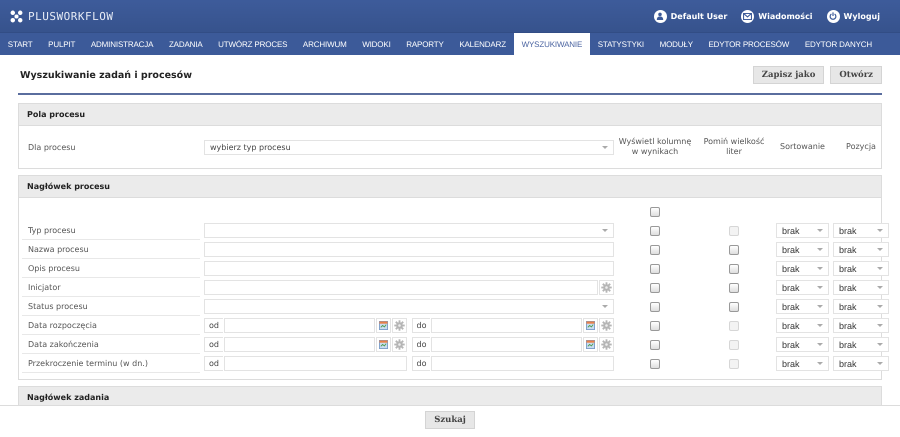  I want to click on menu-tab: ADMINISTRACJA, so click(122, 44).